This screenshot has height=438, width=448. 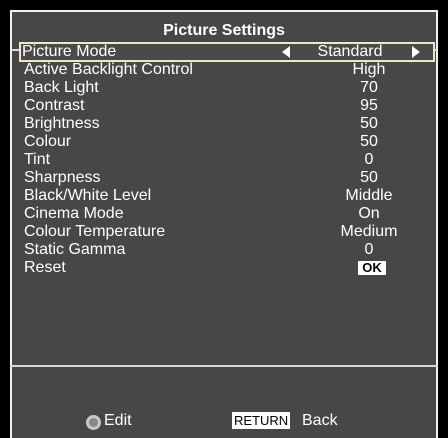 I want to click on setting-value: 70, so click(x=369, y=87).